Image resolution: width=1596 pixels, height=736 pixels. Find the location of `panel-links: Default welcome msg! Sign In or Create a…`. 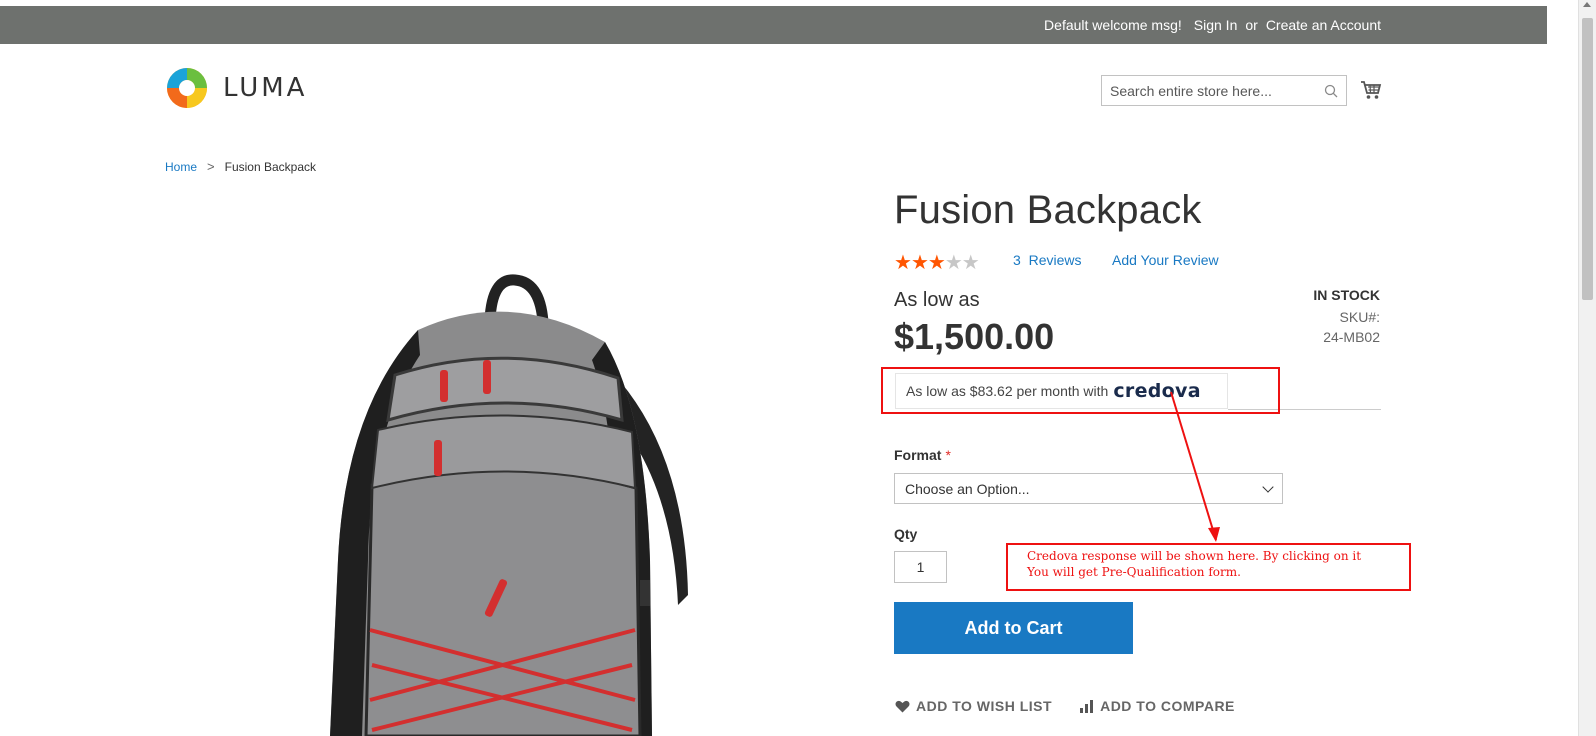

panel-links: Default welcome msg! Sign In or Create a… is located at coordinates (1212, 25).